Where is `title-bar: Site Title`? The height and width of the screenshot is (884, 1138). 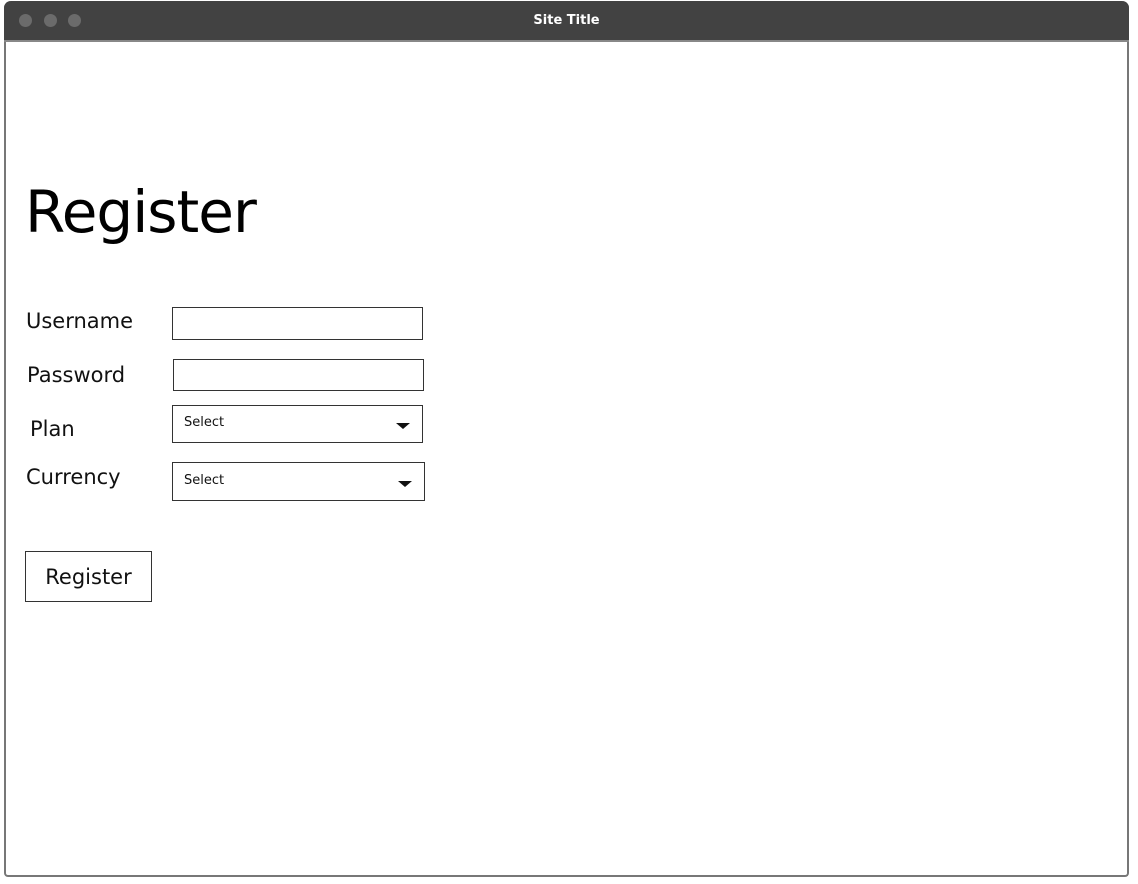 title-bar: Site Title is located at coordinates (566, 21).